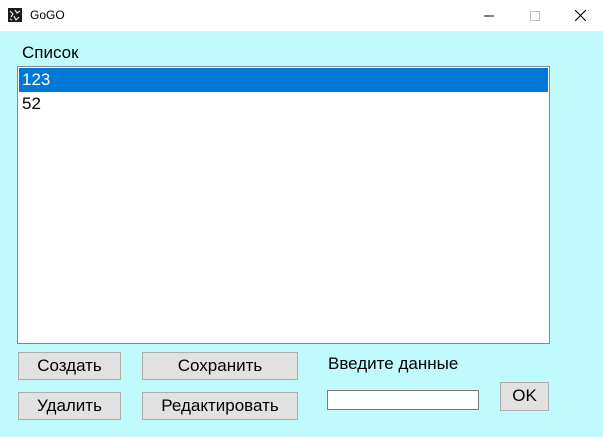 This screenshot has height=437, width=603. Describe the element at coordinates (524, 396) in the screenshot. I see `ok-button: OK` at that location.